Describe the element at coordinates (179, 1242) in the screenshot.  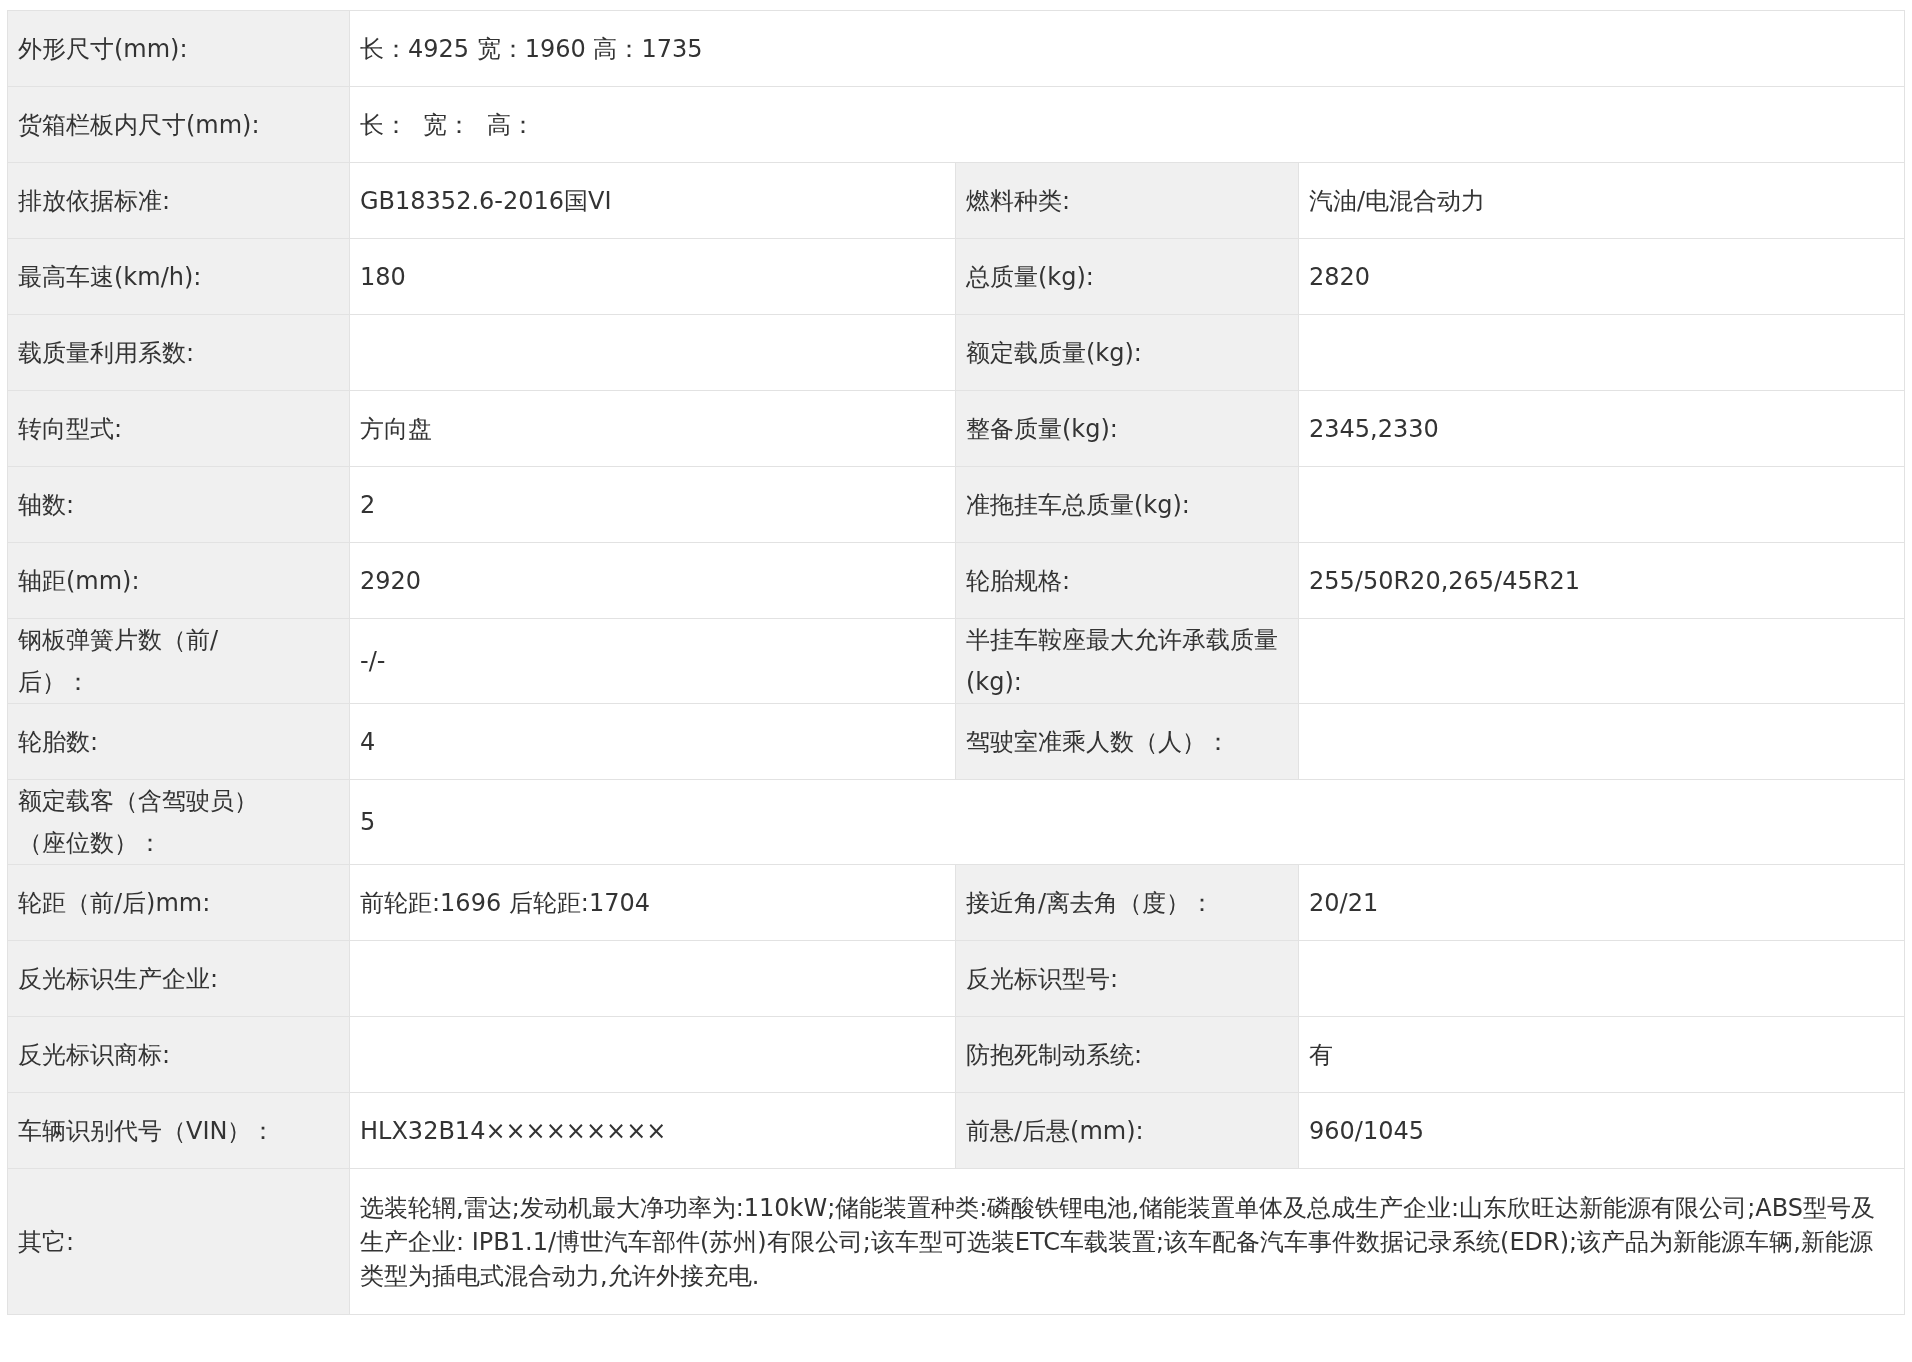
I see `field-label: 其它:` at that location.